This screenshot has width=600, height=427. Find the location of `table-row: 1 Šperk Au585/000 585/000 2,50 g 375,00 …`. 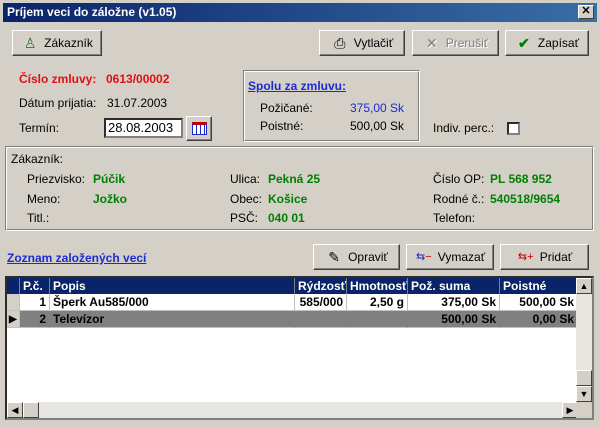

table-row: 1 Šperk Au585/000 585/000 2,50 g 375,00 … is located at coordinates (292, 302).